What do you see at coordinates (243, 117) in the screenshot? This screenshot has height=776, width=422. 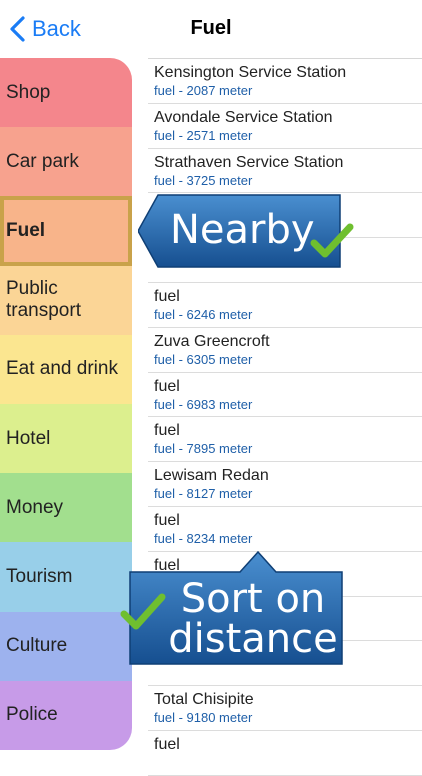 I see `station-name: Avondale Service Station` at bounding box center [243, 117].